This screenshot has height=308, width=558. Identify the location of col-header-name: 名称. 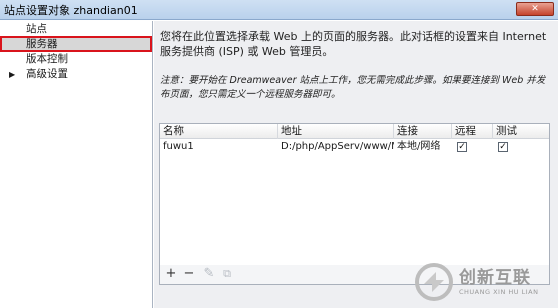
(219, 131).